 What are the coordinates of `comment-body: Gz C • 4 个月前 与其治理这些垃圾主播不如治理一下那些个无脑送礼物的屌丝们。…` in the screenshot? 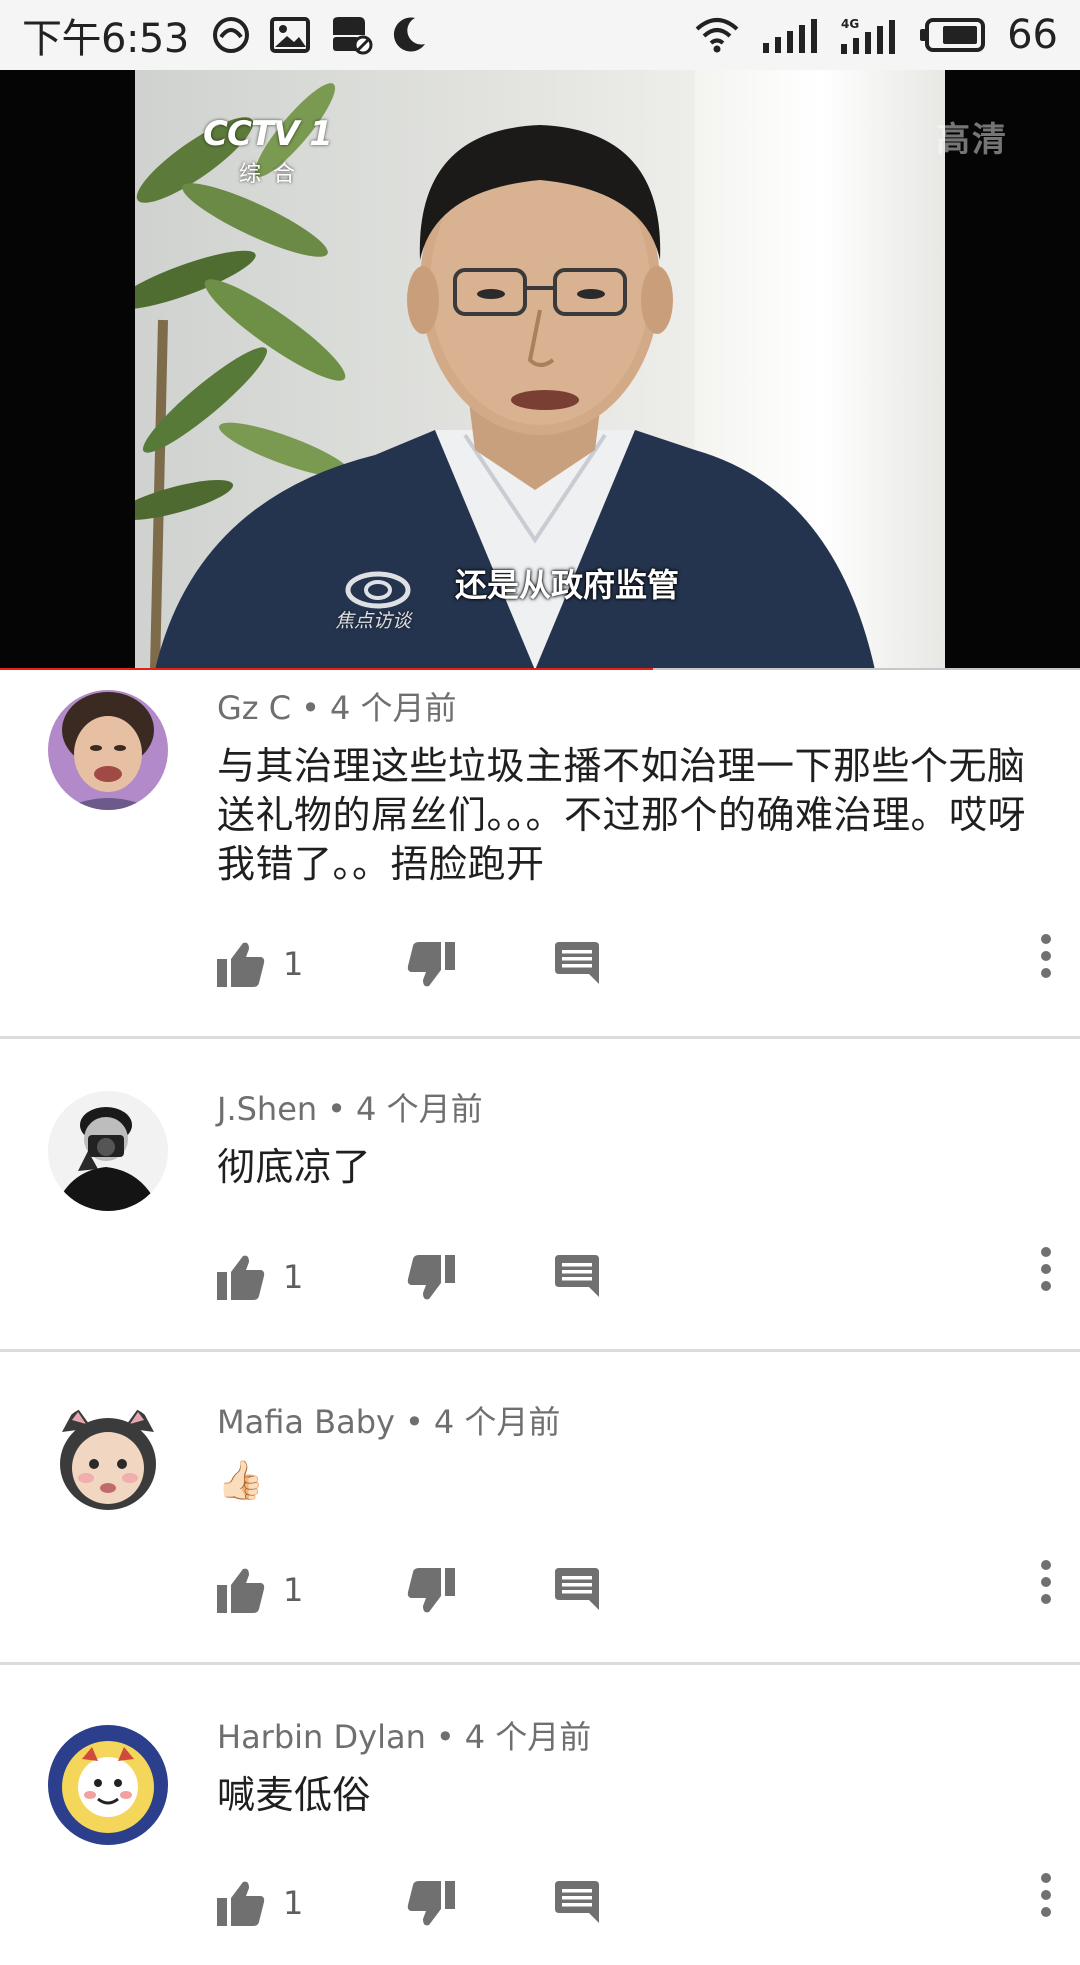 It's located at (628, 788).